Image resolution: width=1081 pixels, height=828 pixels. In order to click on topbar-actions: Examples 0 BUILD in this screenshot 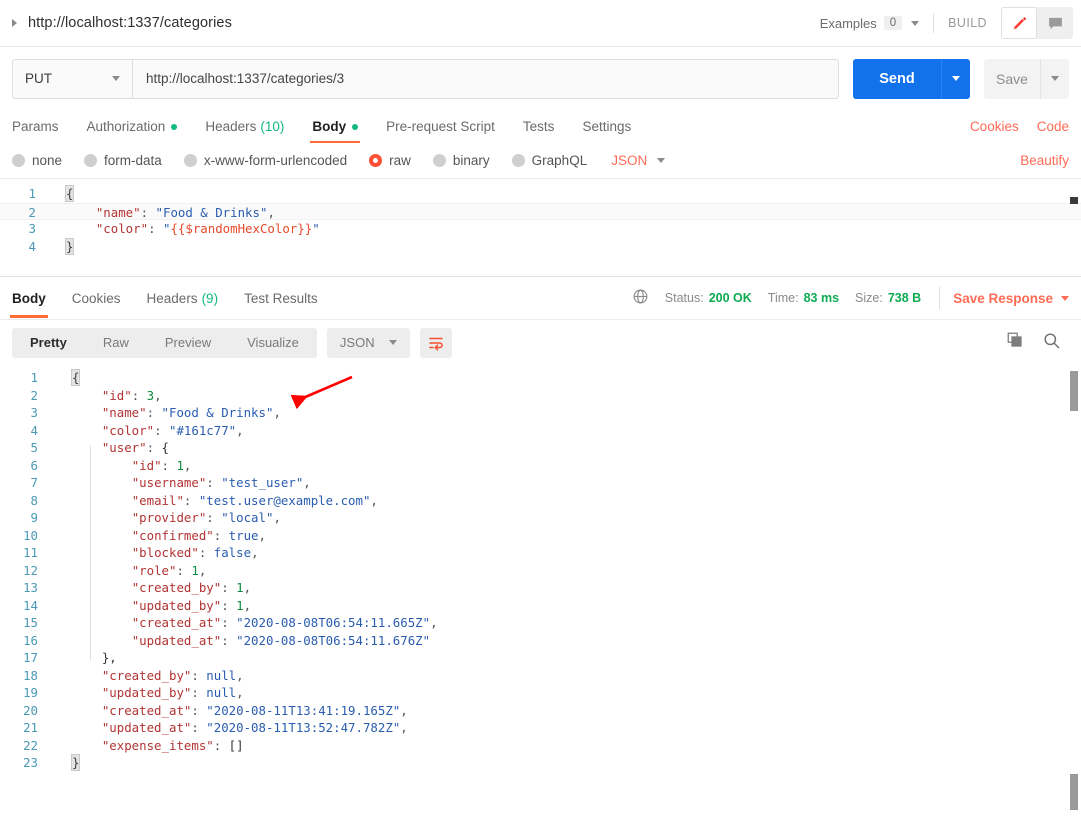, I will do `click(946, 23)`.